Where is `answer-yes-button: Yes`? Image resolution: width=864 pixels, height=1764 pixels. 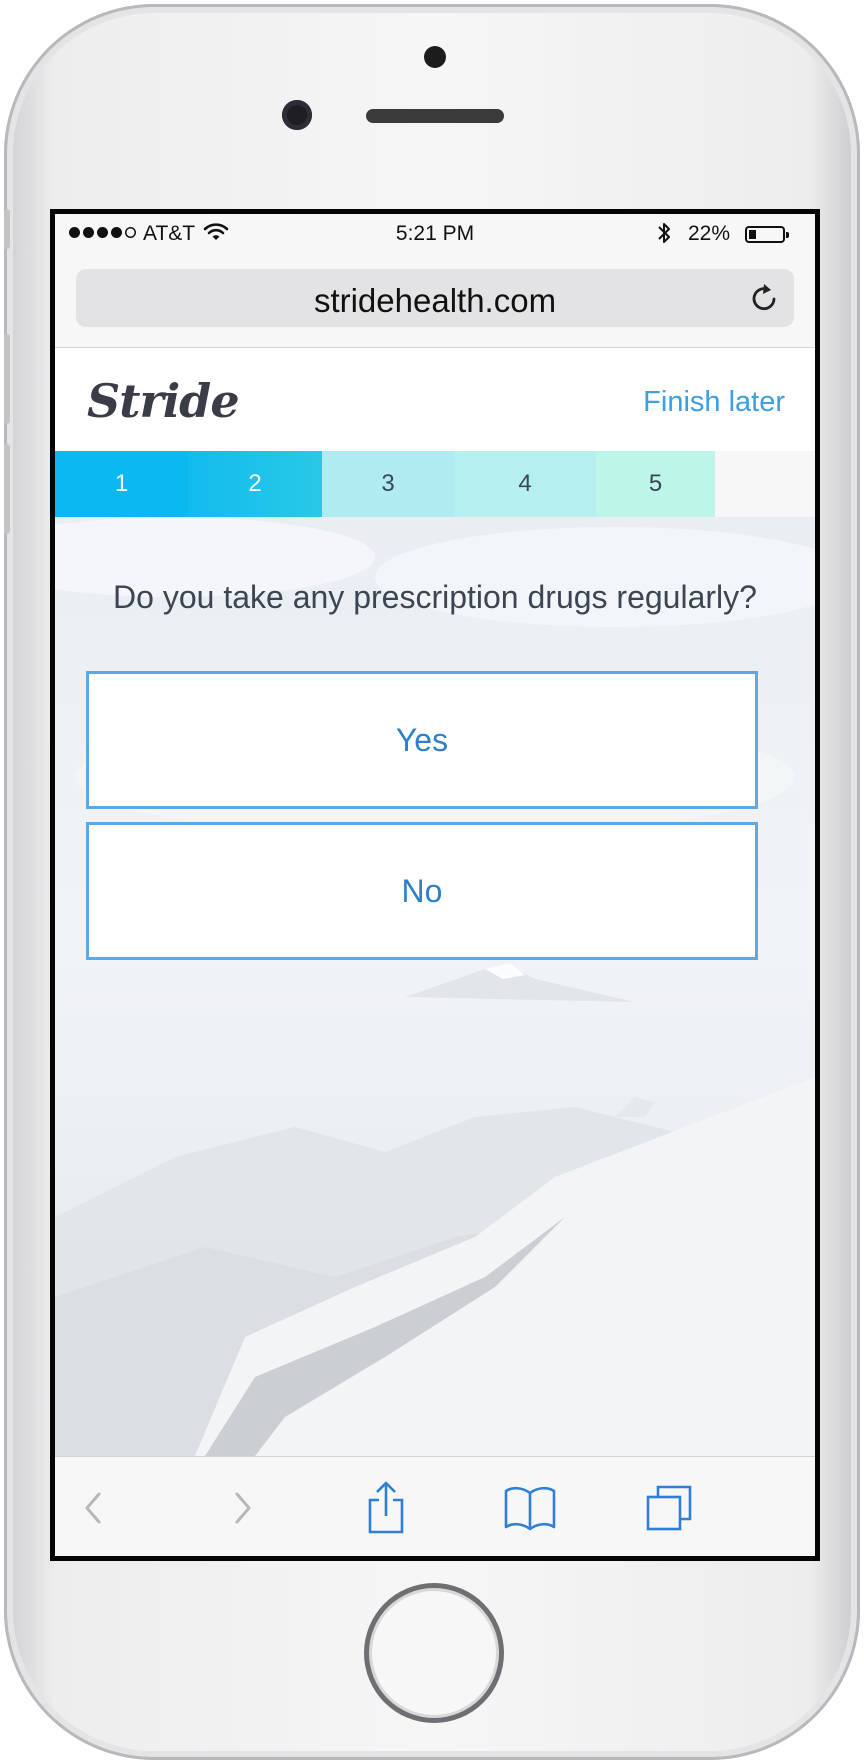 answer-yes-button: Yes is located at coordinates (422, 740).